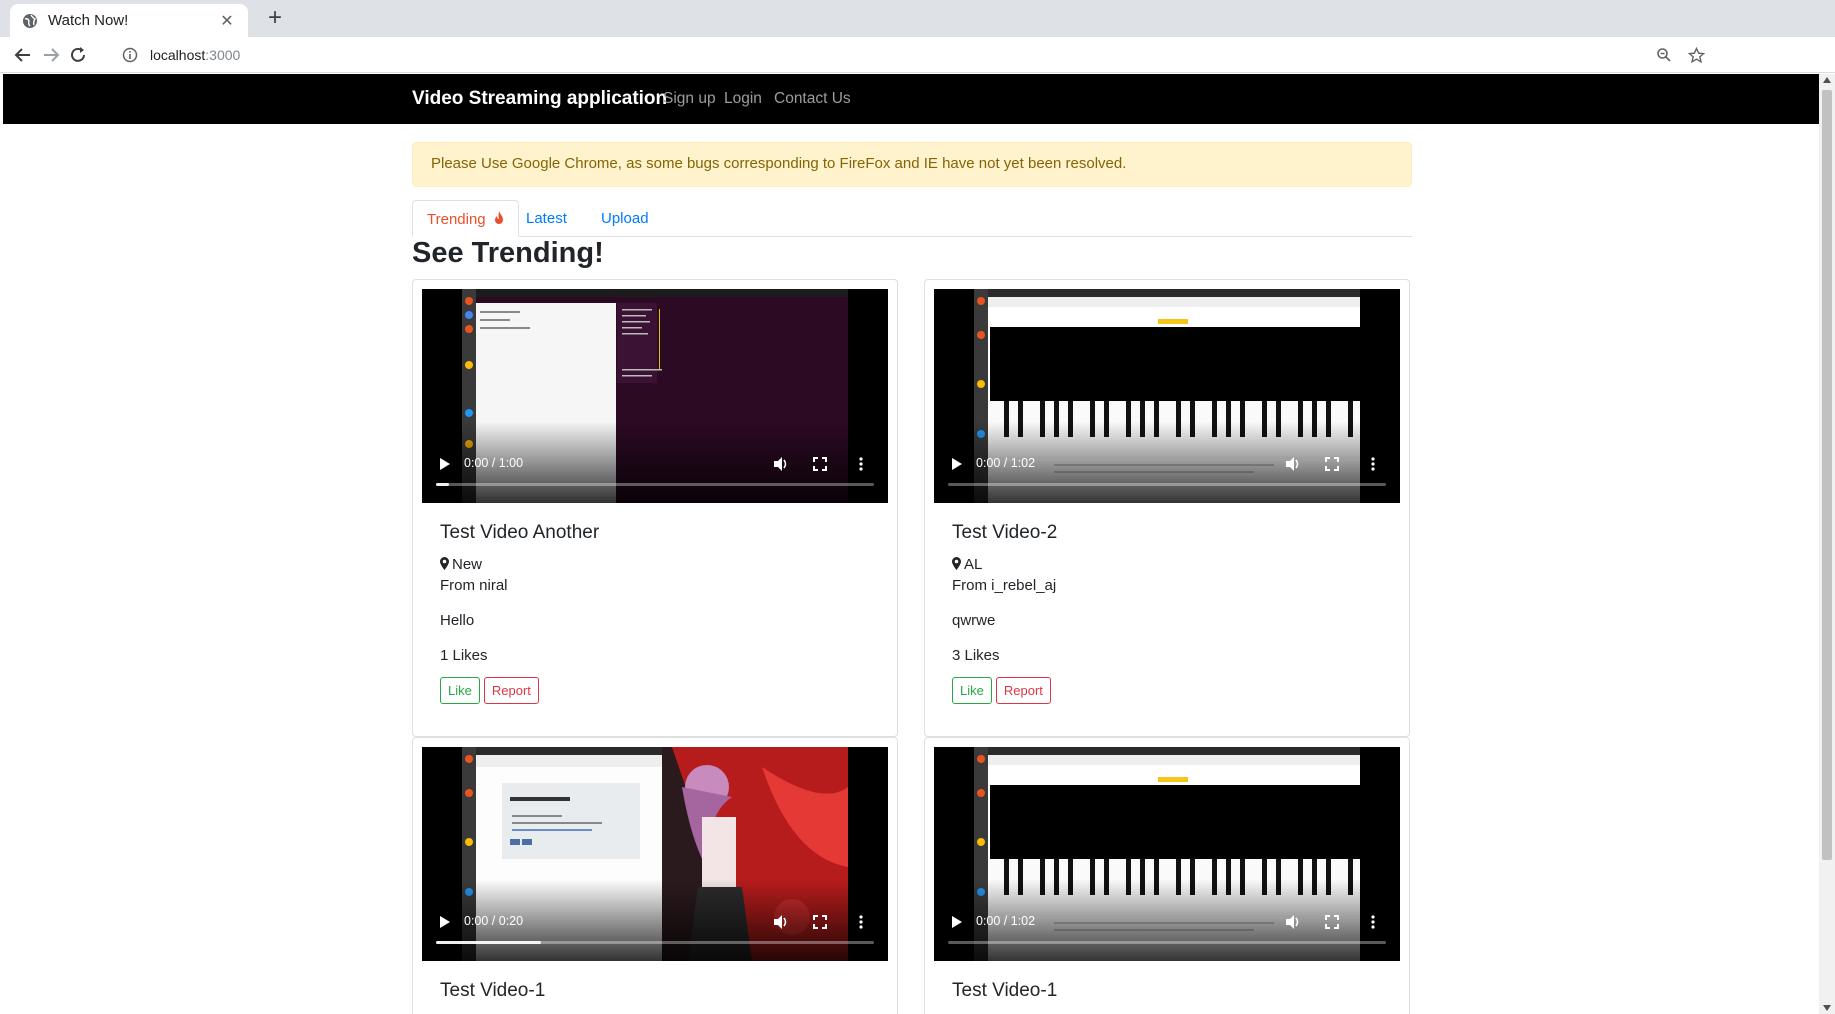 Image resolution: width=1835 pixels, height=1014 pixels. What do you see at coordinates (467, 564) in the screenshot?
I see `location-text: New` at bounding box center [467, 564].